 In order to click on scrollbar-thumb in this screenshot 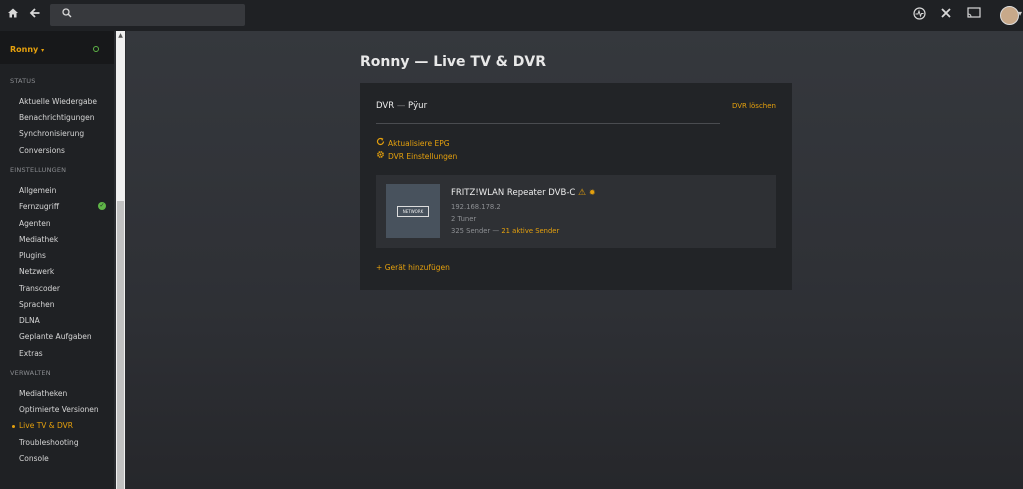, I will do `click(120, 345)`.